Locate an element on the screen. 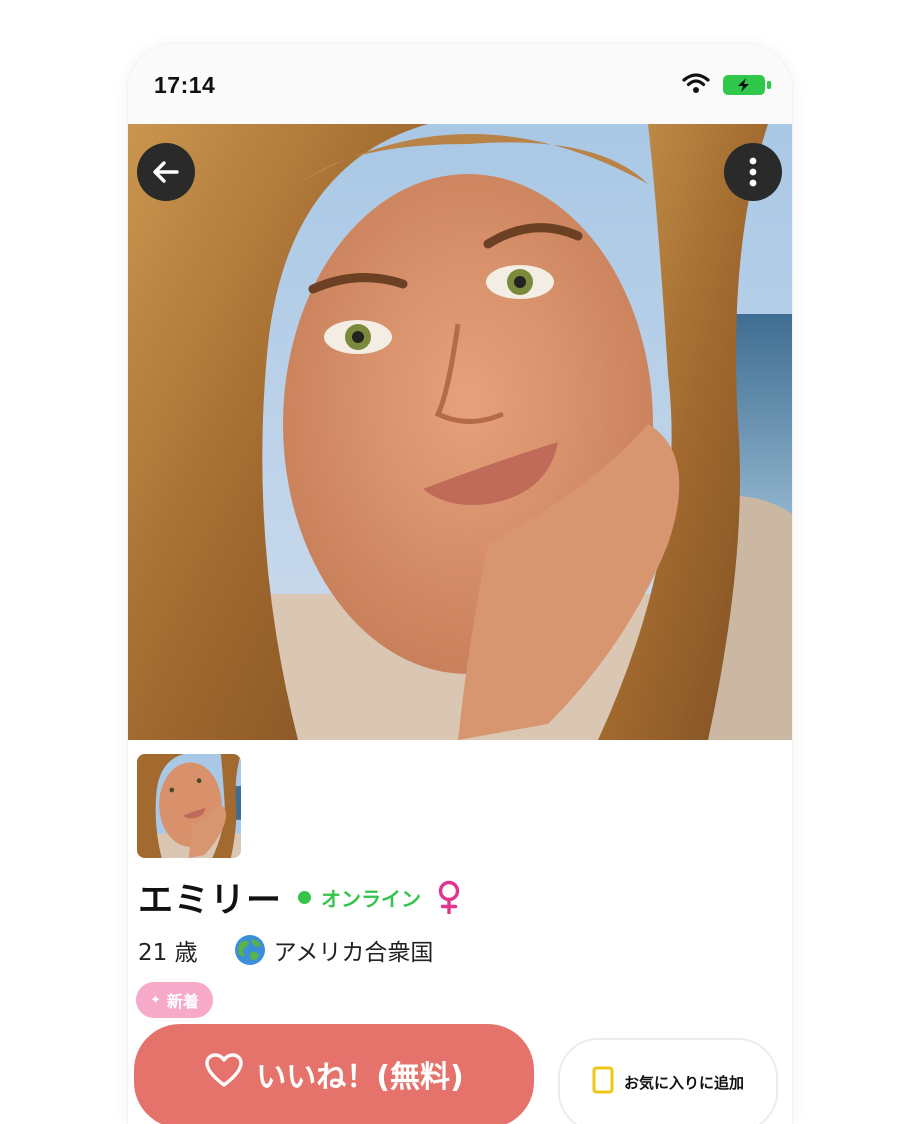  country-label: アメリカ合衆国 is located at coordinates (353, 953).